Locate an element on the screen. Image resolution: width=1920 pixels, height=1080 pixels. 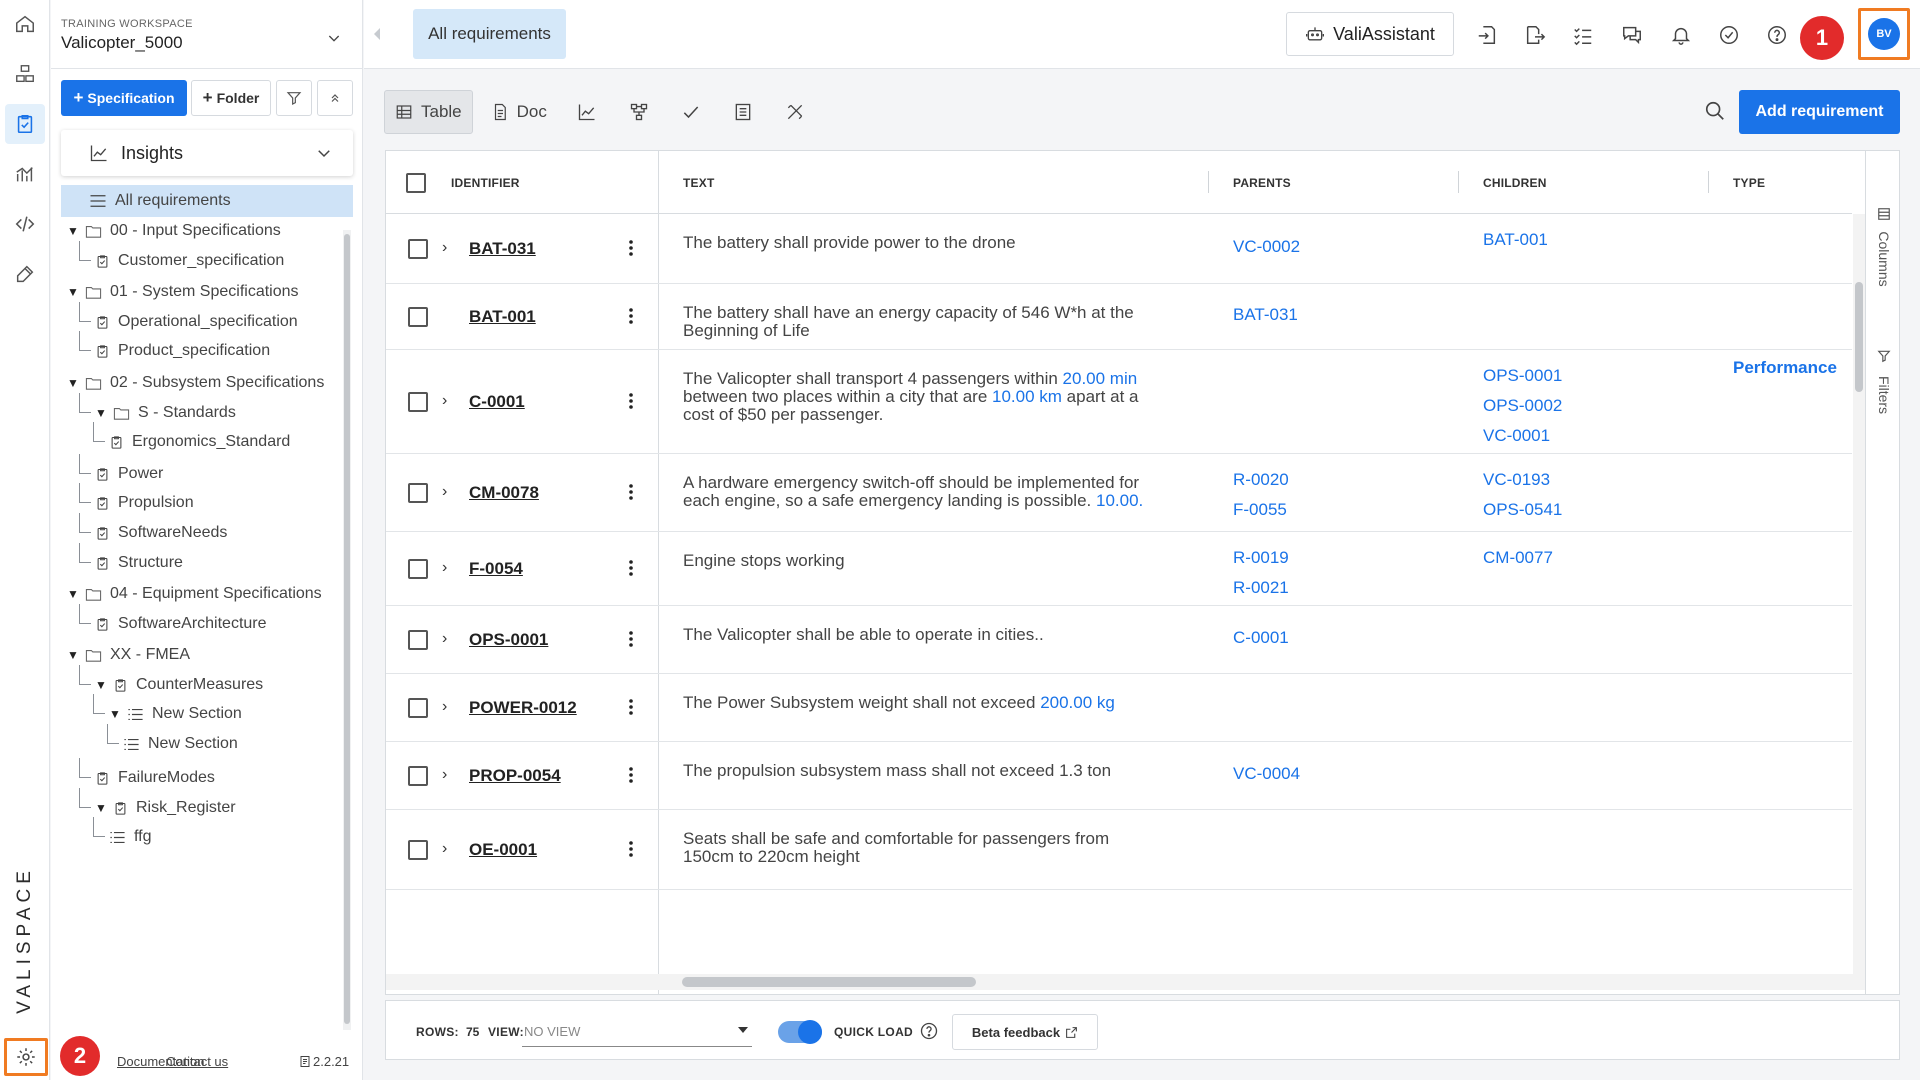
tree-item: ▼ 02 - Subsystem Specifications is located at coordinates (195, 383).